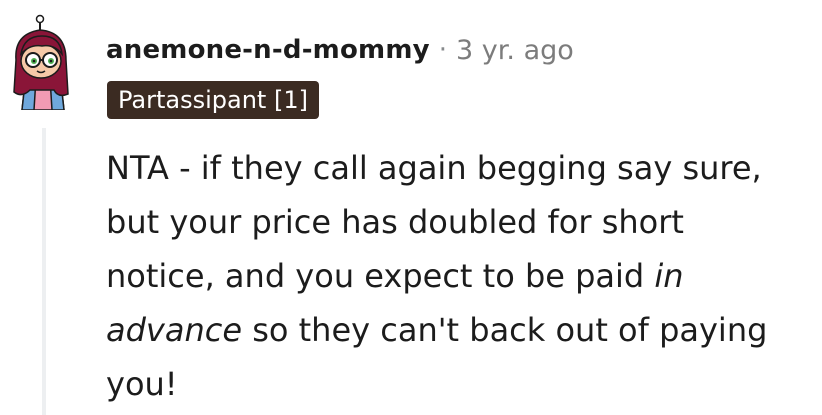  Describe the element at coordinates (213, 100) in the screenshot. I see `user-flair-badge: Partassipant [1]` at that location.